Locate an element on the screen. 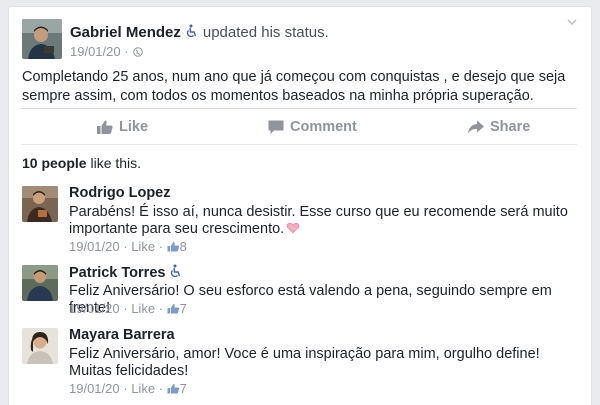 The width and height of the screenshot is (600, 405). commenter-name: Patrick Torres is located at coordinates (117, 273).